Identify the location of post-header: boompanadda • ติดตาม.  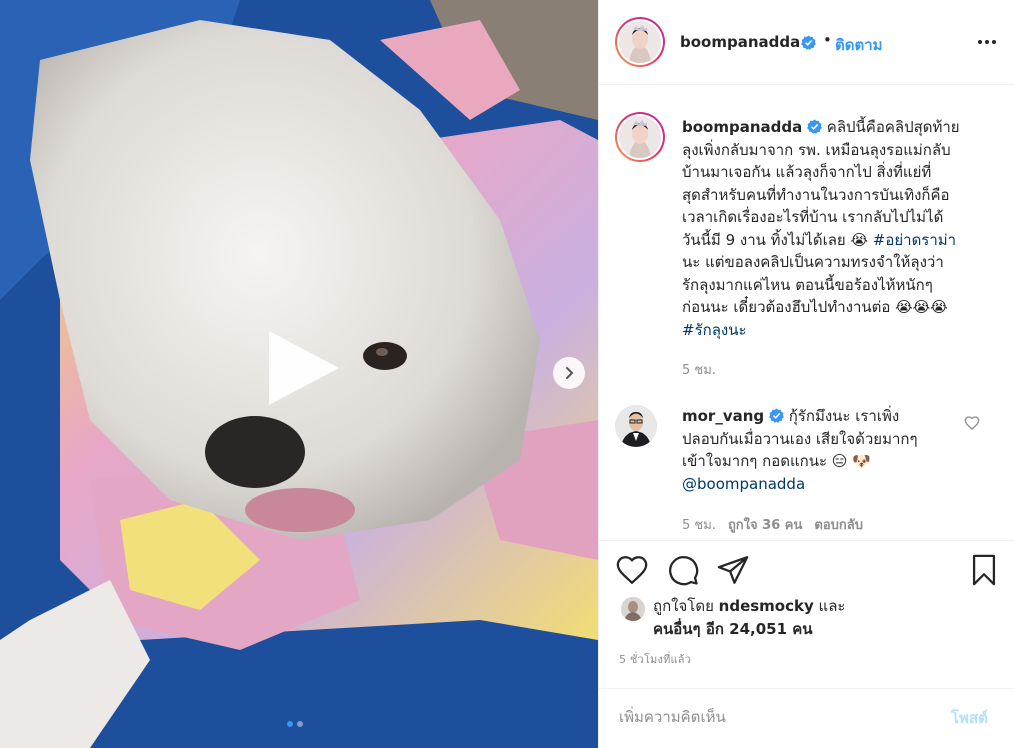
(806, 42).